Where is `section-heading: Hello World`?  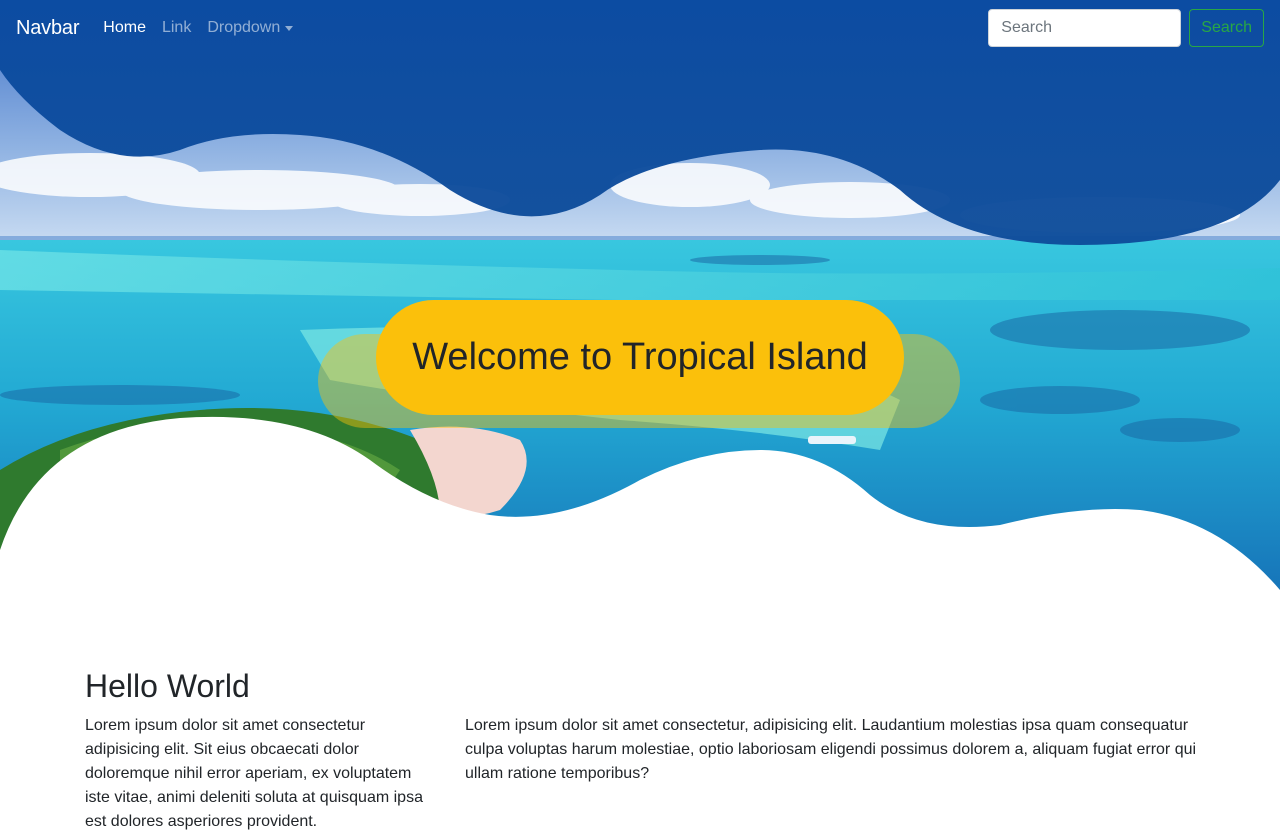
section-heading: Hello World is located at coordinates (167, 686).